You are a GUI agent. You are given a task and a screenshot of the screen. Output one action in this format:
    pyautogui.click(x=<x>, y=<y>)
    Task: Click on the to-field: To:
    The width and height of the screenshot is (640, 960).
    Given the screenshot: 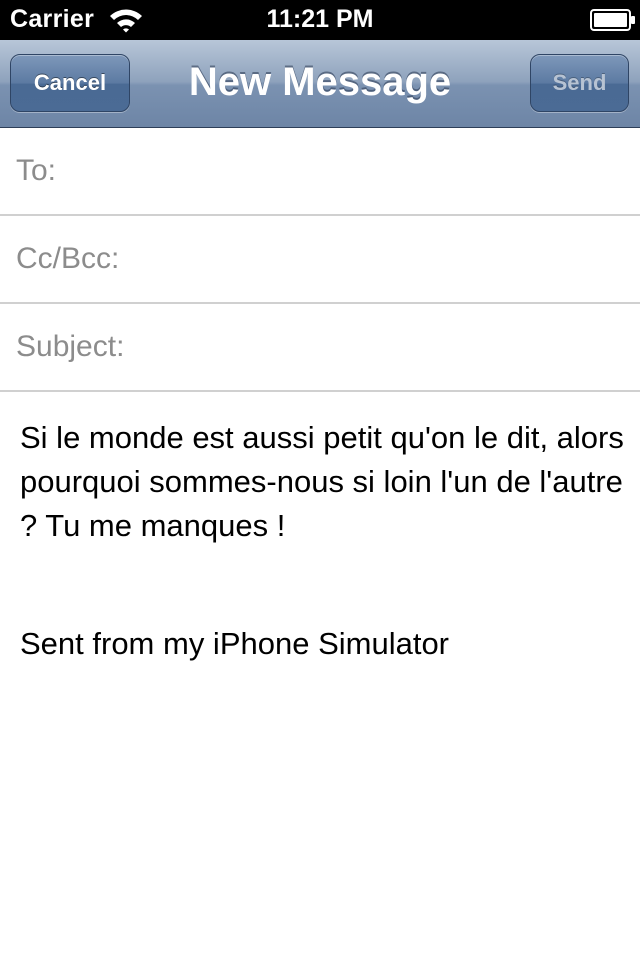 What is the action you would take?
    pyautogui.click(x=320, y=172)
    